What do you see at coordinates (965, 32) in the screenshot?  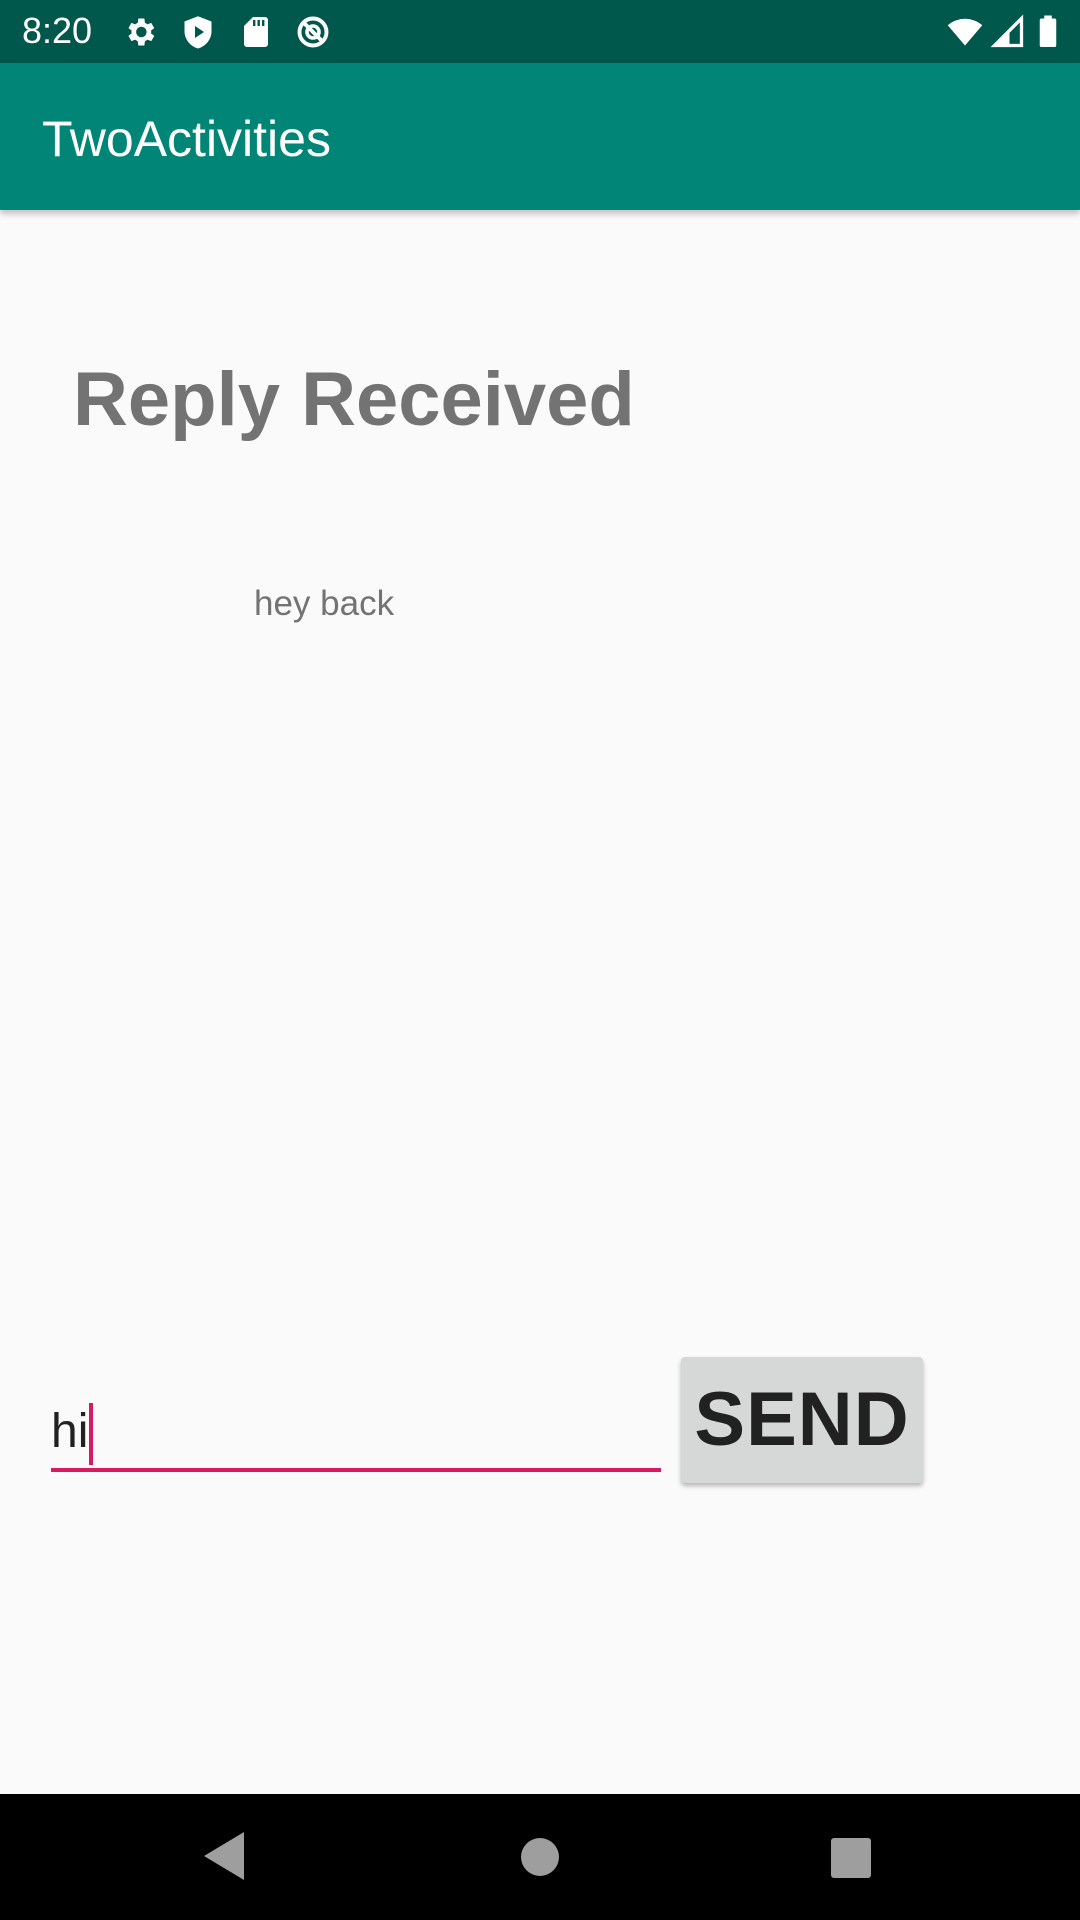 I see `wifi-icon` at bounding box center [965, 32].